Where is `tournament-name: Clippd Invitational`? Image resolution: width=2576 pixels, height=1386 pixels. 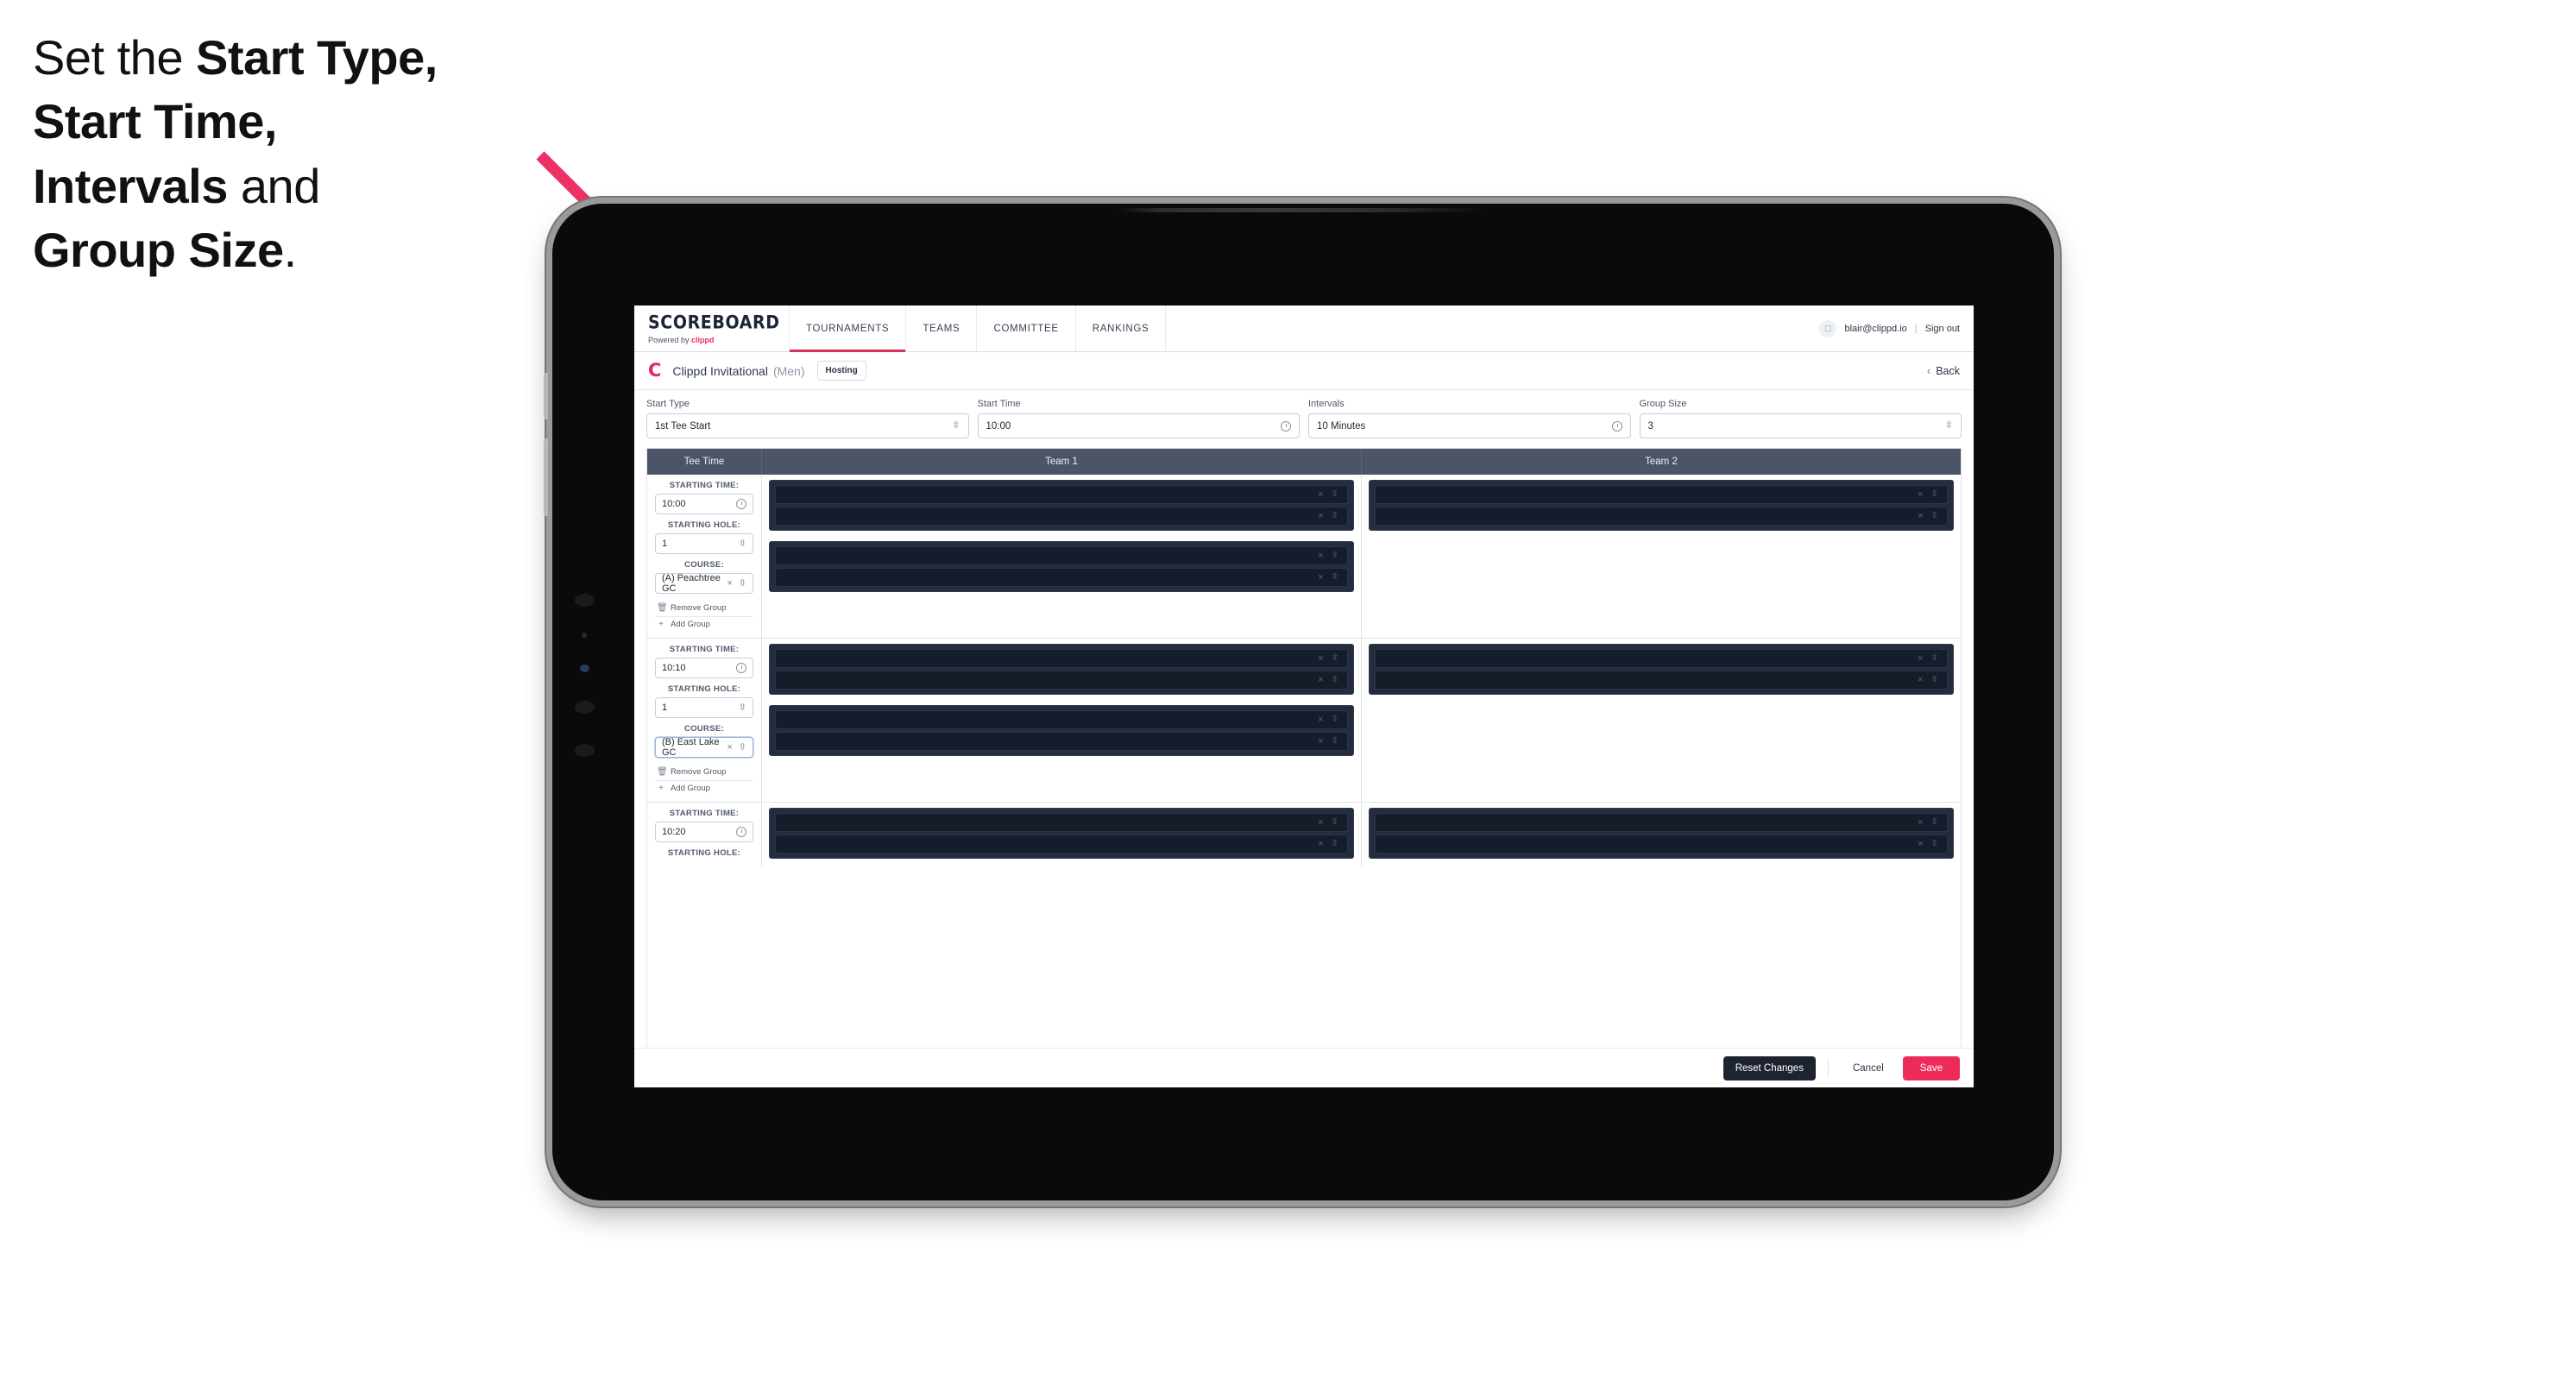
tournament-name: Clippd Invitational is located at coordinates (720, 371).